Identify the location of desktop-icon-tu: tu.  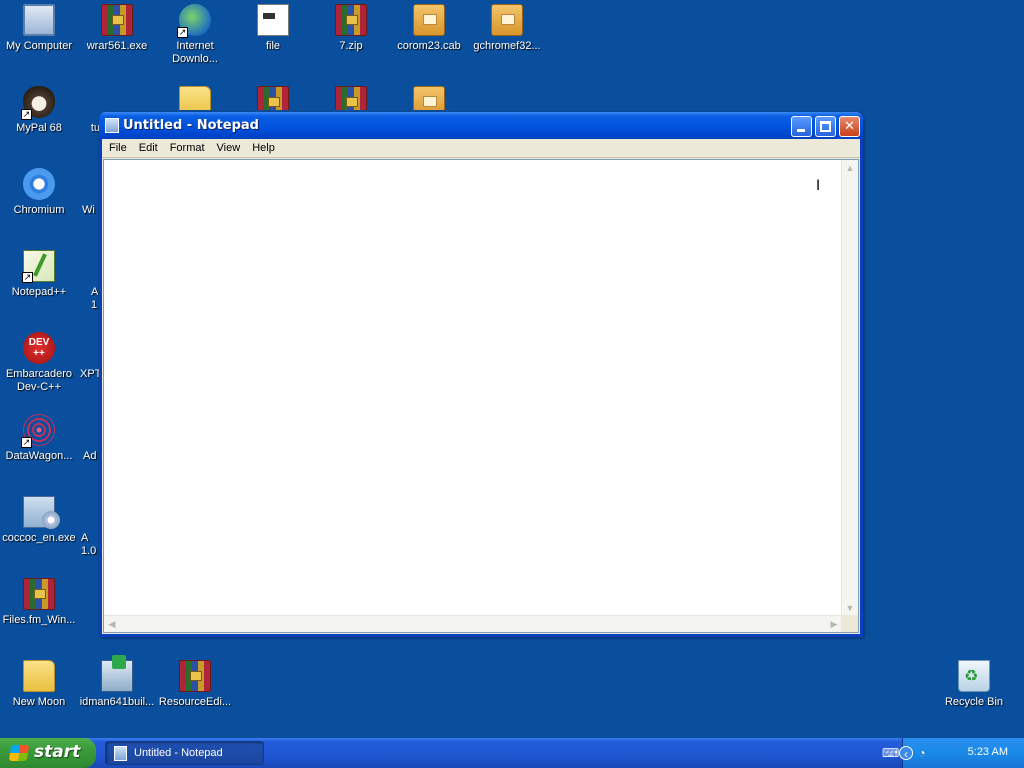
(89, 109).